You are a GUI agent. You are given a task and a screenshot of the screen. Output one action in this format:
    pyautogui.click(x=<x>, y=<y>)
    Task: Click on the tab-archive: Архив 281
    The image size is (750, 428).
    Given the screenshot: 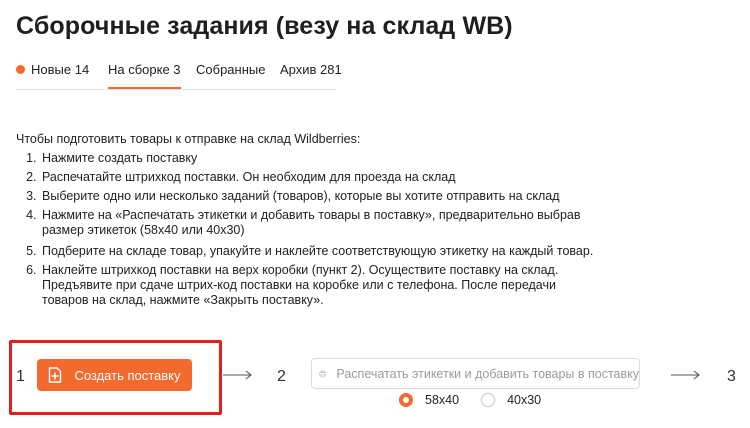 What is the action you would take?
    pyautogui.click(x=311, y=75)
    